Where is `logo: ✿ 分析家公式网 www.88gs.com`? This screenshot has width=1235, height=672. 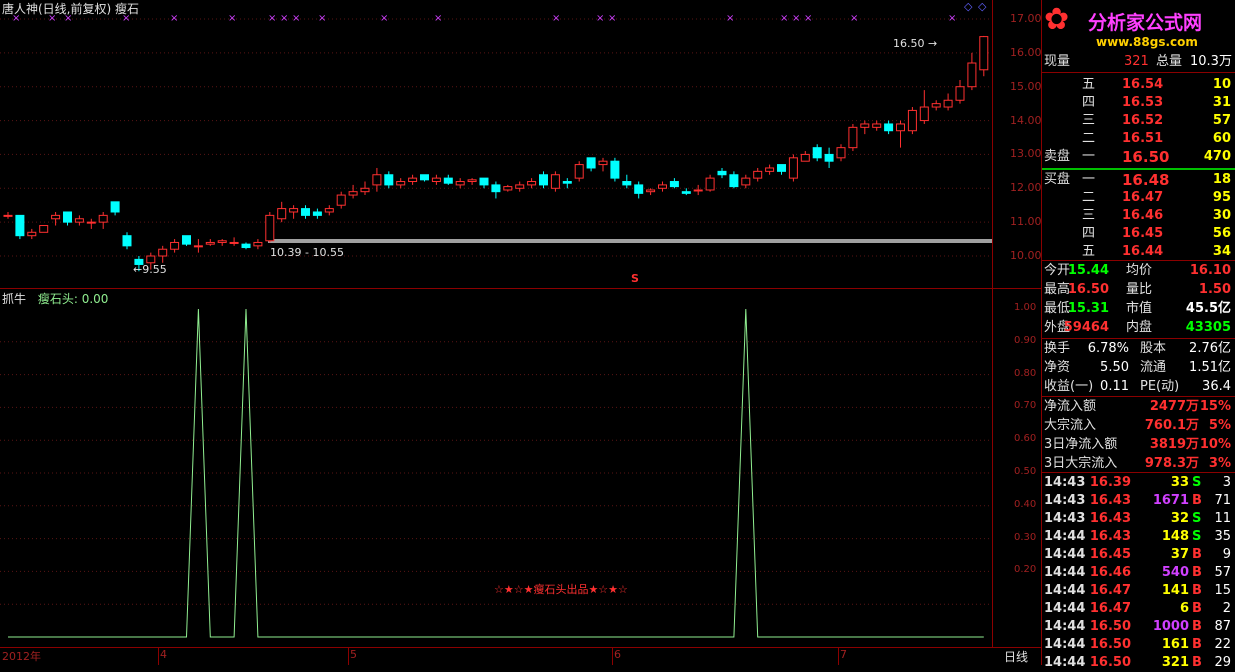 logo: ✿ 分析家公式网 www.88gs.com is located at coordinates (1138, 26).